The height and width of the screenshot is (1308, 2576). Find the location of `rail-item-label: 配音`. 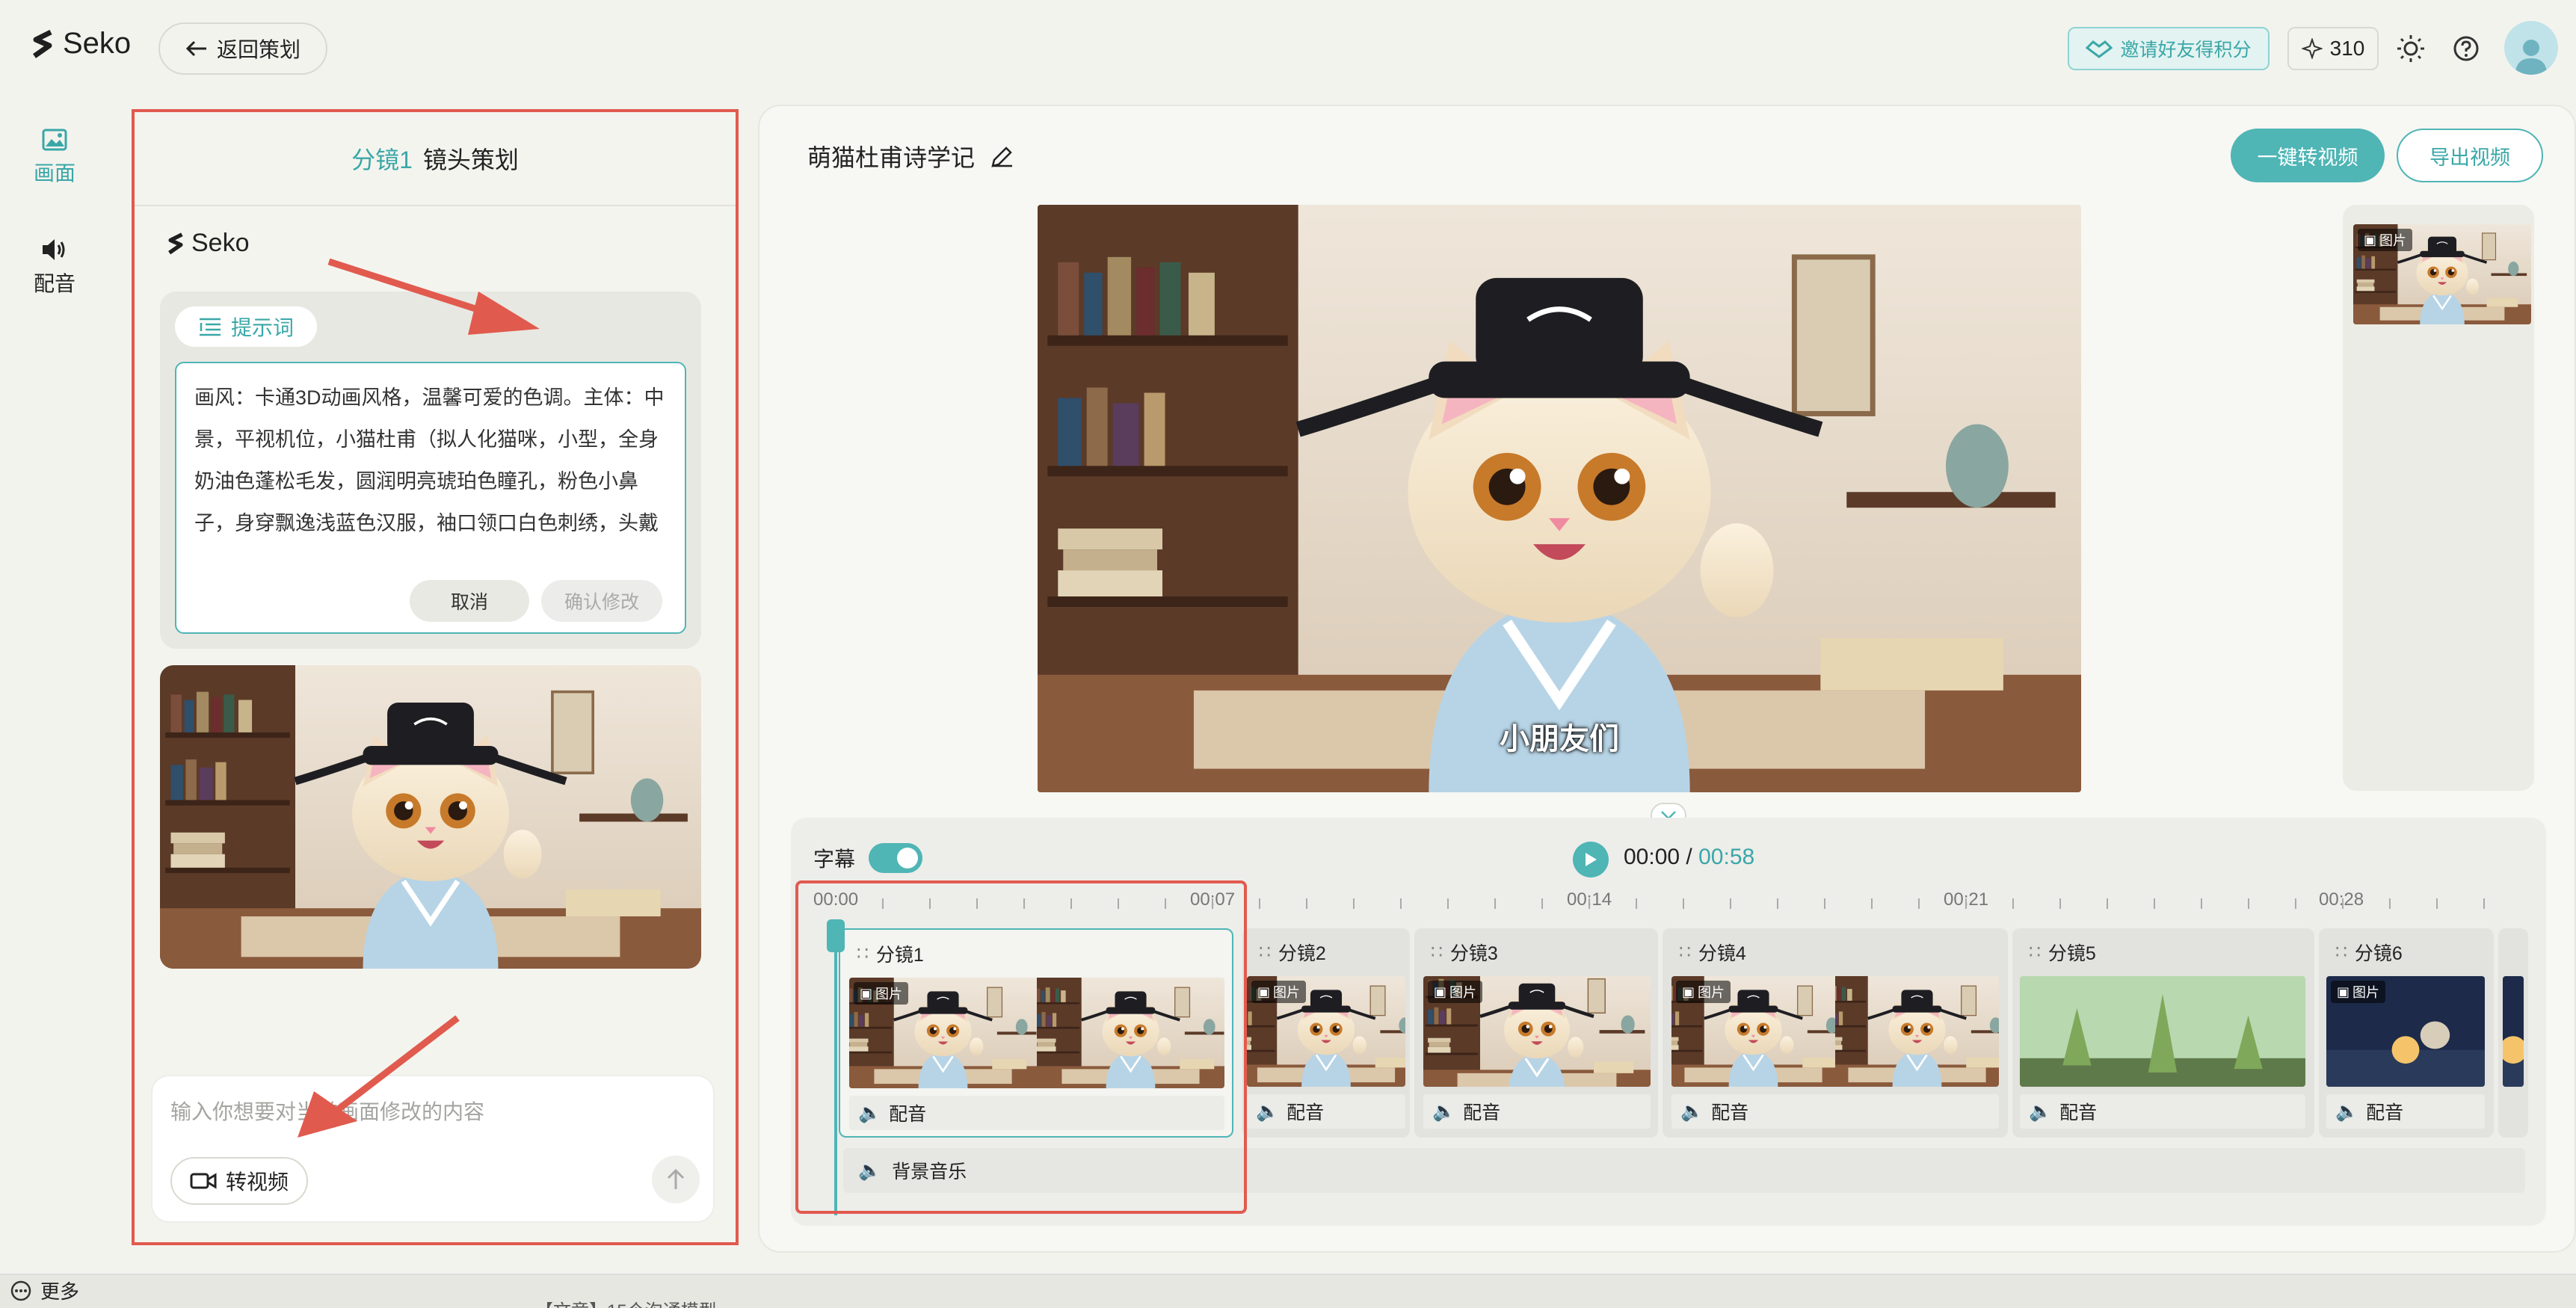

rail-item-label: 配音 is located at coordinates (54, 283).